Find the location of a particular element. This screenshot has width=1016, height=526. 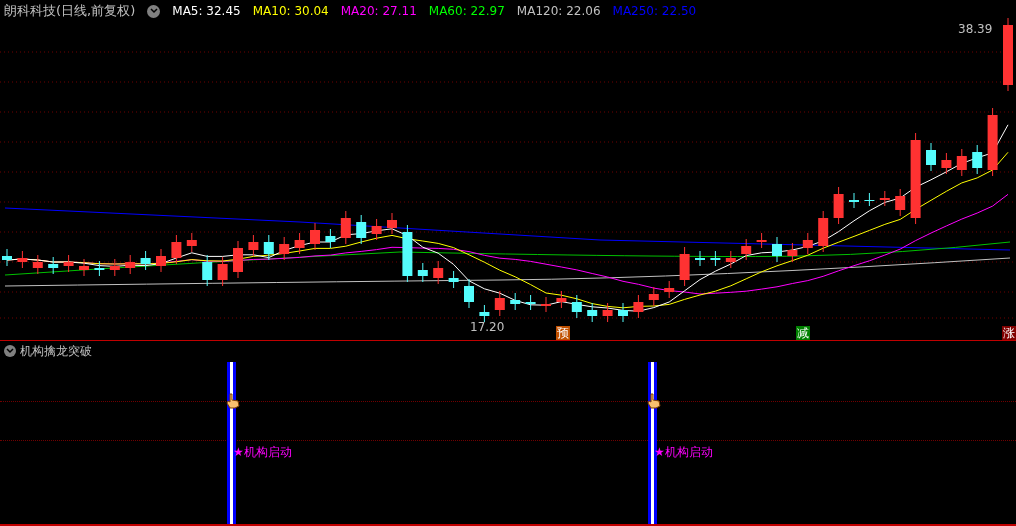

moving-average-label: MA120: 22.06 is located at coordinates (558, 11).